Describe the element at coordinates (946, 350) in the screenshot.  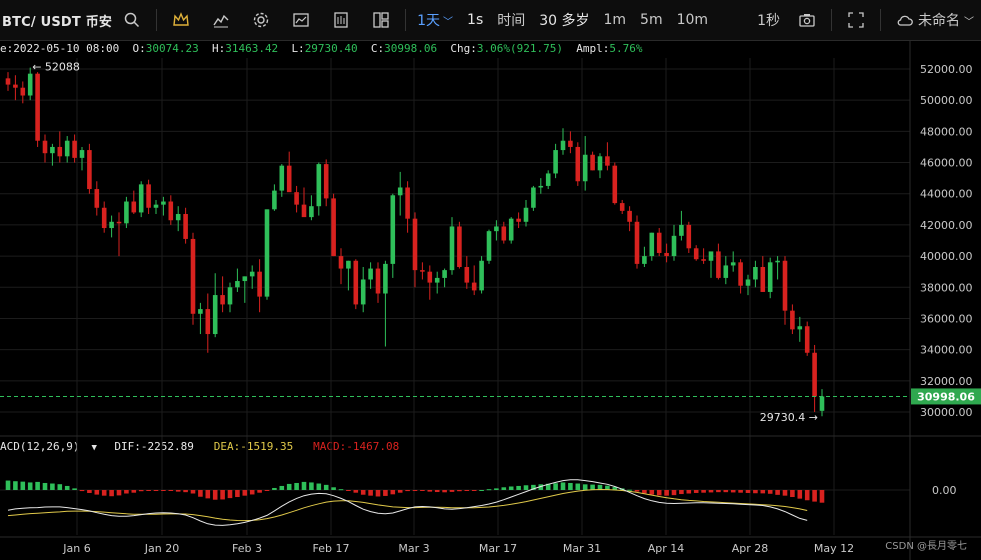
I see `price-tick-label: 34000.00` at that location.